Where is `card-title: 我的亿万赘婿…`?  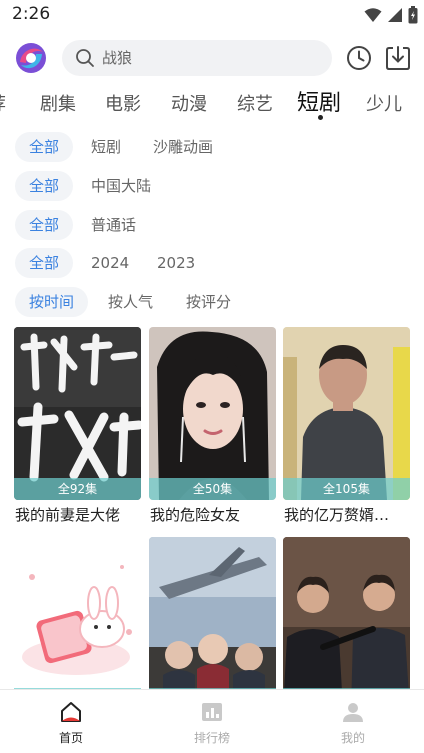
card-title: 我的亿万赘婿… is located at coordinates (337, 515).